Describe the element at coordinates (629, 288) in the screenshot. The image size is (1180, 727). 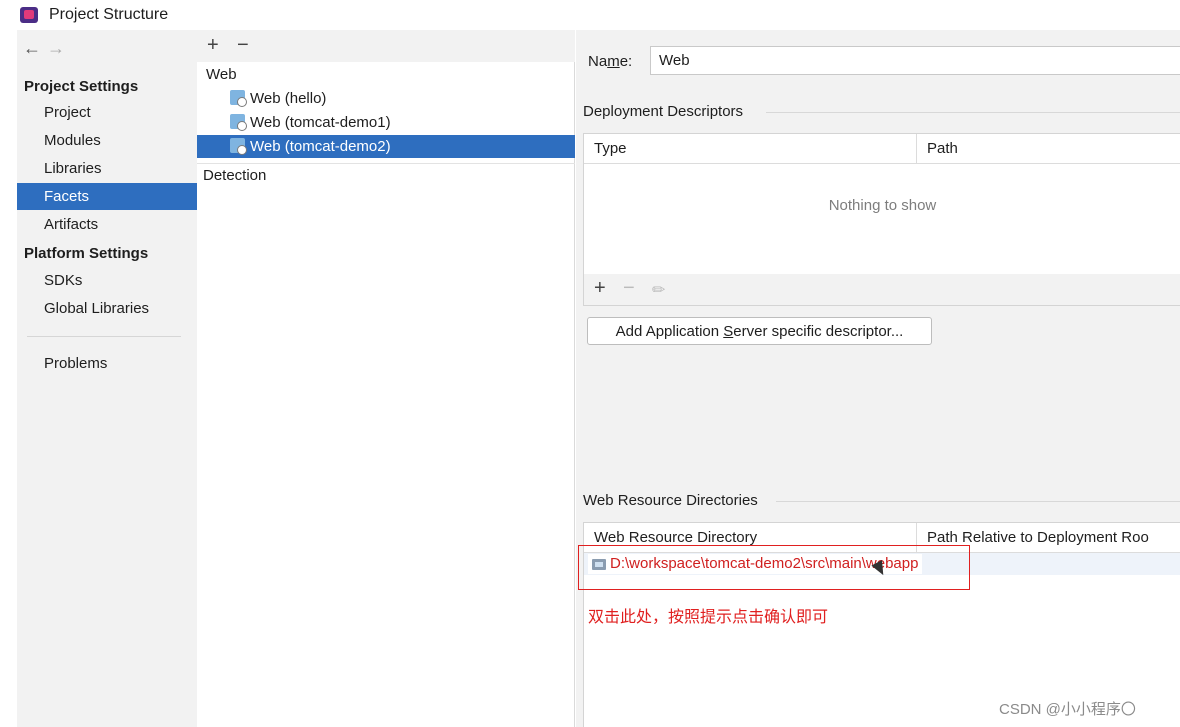
I see `remove-descriptor-icon: −` at that location.